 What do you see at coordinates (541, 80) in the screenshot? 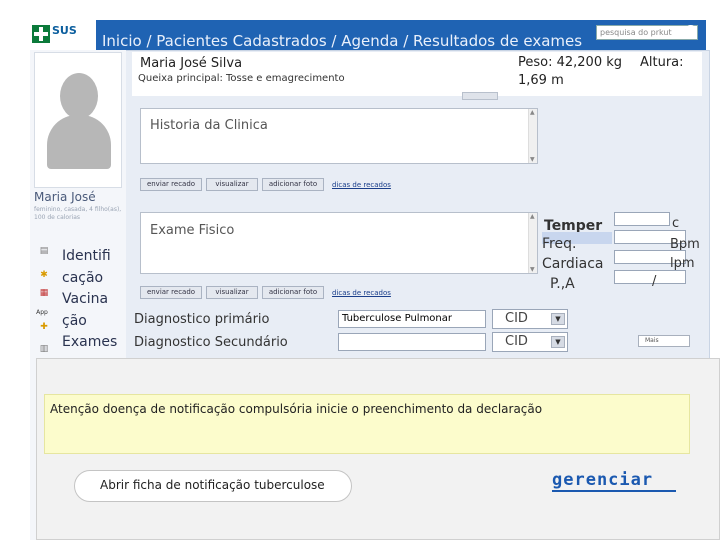
I see `patient-height-value: 1,69 m` at bounding box center [541, 80].